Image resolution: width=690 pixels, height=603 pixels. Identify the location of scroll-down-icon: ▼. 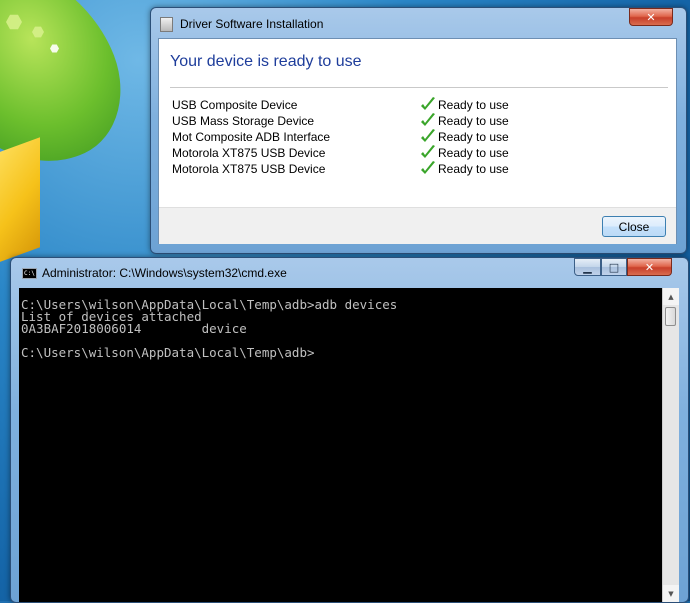
(671, 593).